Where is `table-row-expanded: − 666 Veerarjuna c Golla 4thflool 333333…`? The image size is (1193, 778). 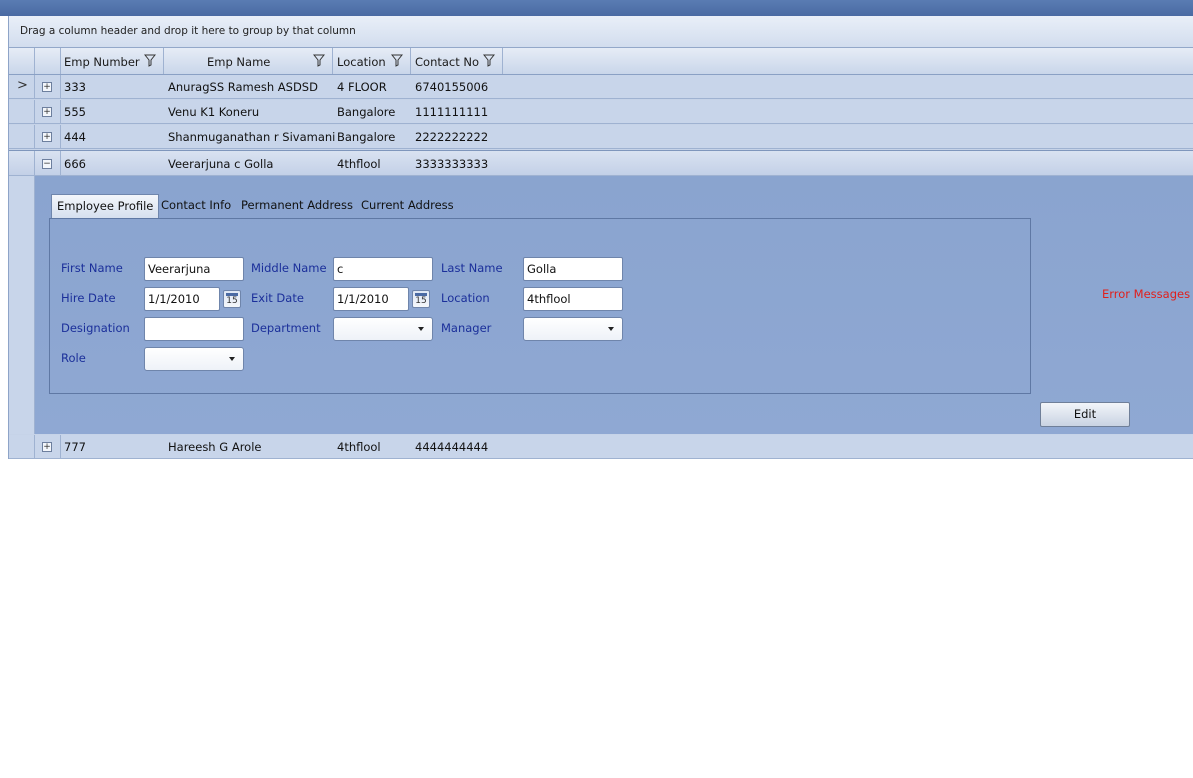 table-row-expanded: − 666 Veerarjuna c Golla 4thflool 333333… is located at coordinates (601, 163).